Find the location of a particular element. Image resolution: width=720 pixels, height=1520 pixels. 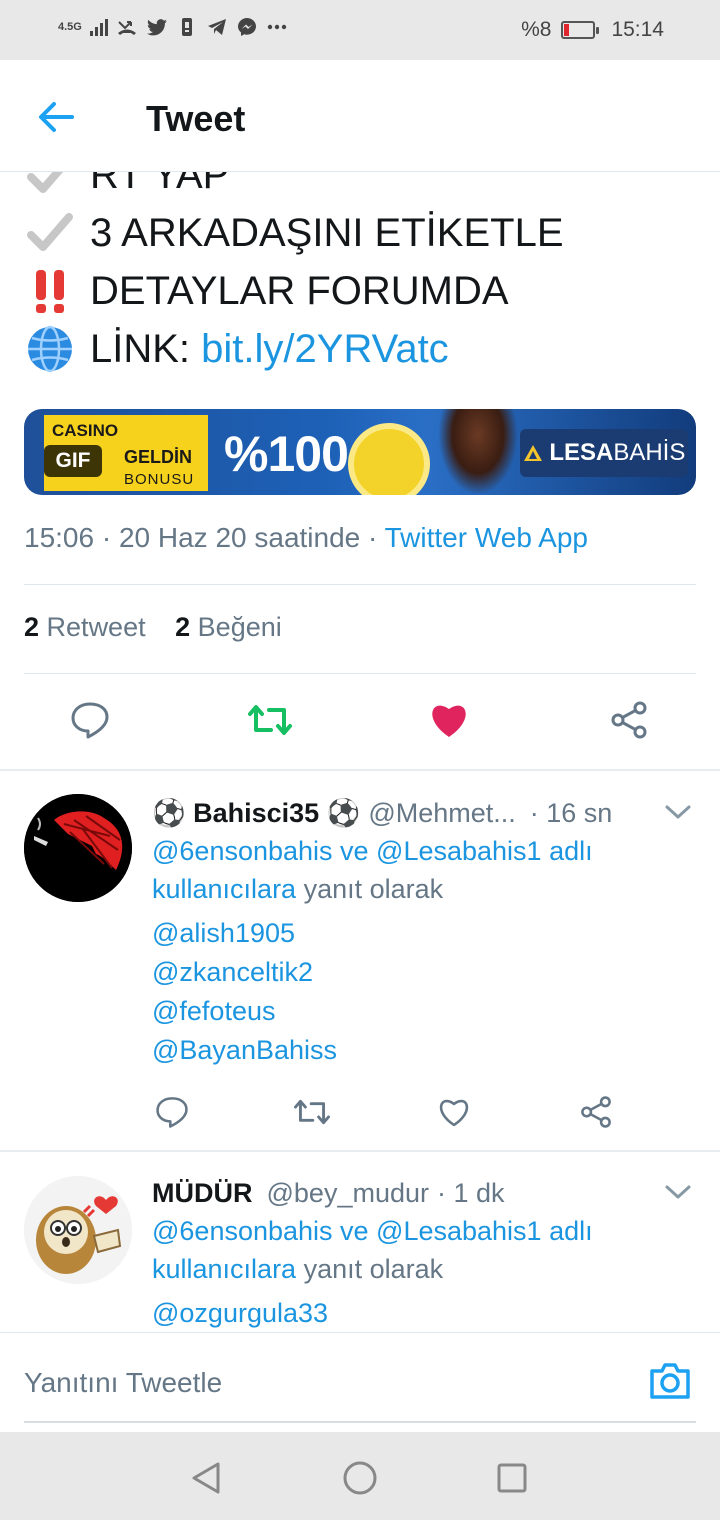

mention-link: @BayanBahiss is located at coordinates (422, 1050).